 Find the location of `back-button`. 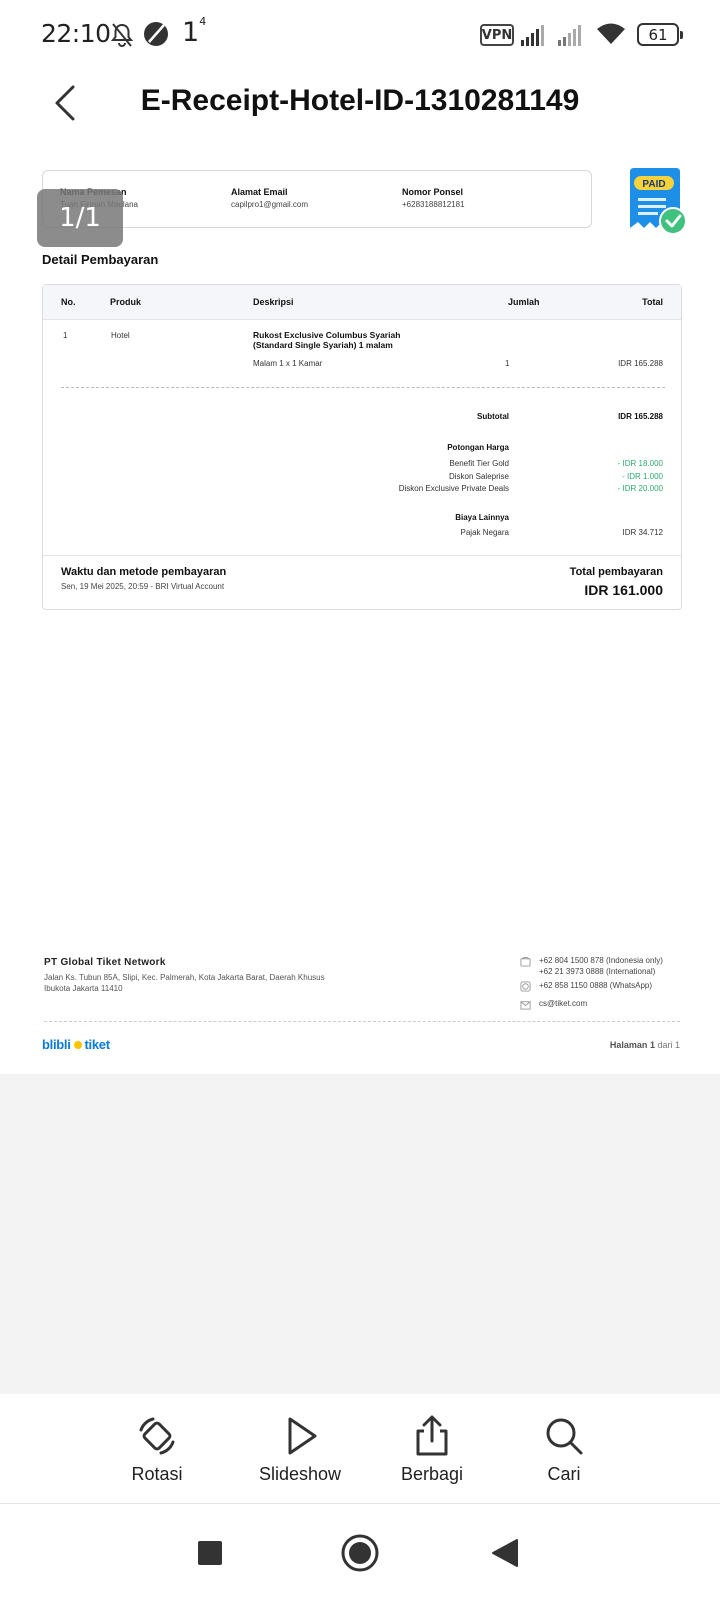

back-button is located at coordinates (65, 103).